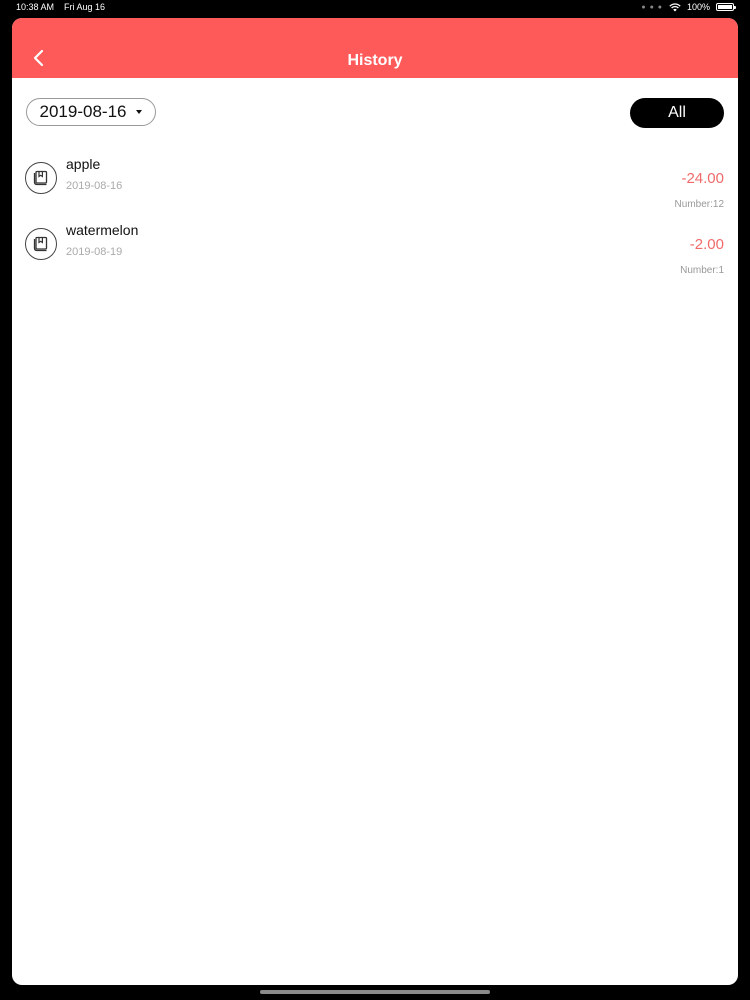  What do you see at coordinates (94, 186) in the screenshot?
I see `item-date: 2019-08-16` at bounding box center [94, 186].